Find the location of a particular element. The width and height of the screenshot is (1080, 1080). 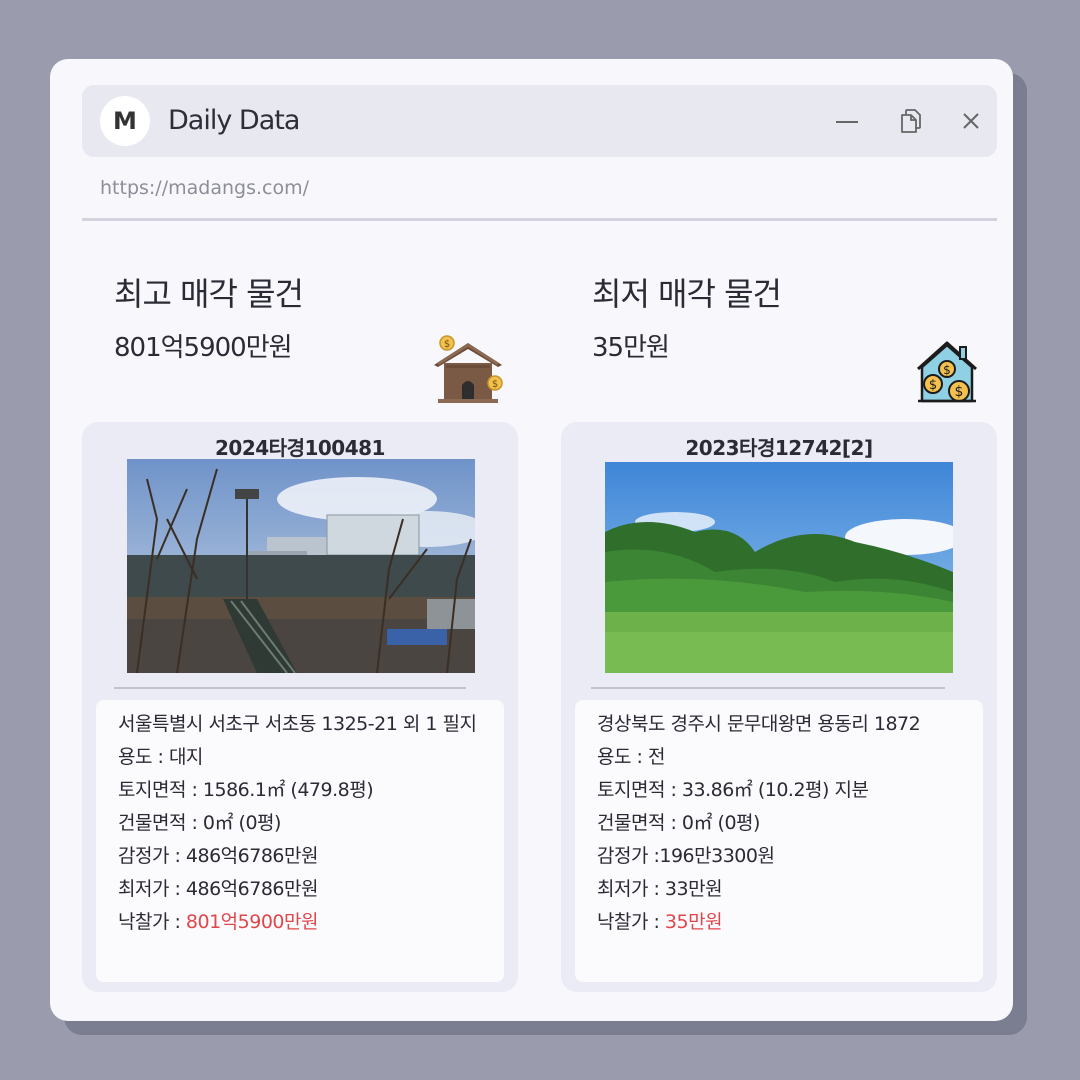

appraisal-price: 감정가 : 486억6786만원 is located at coordinates (218, 856).